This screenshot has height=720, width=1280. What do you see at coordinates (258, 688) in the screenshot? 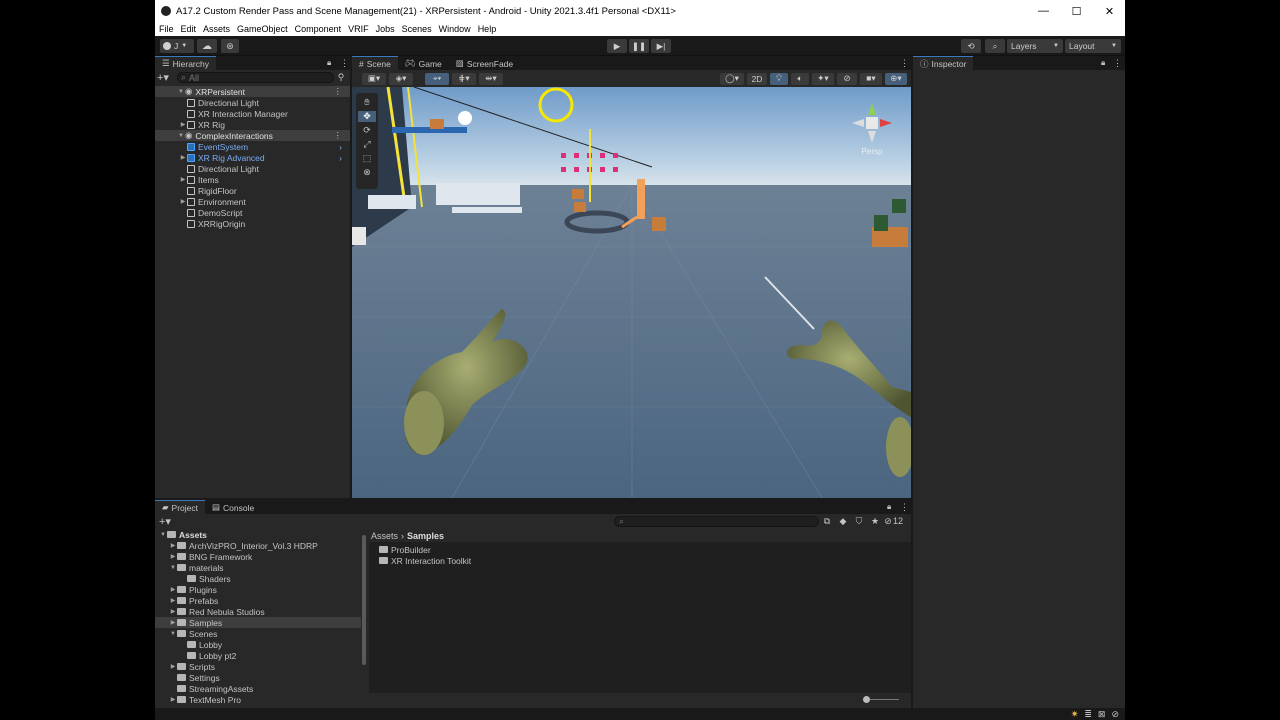
I see `project-folder-row: StreamingAssets` at bounding box center [258, 688].